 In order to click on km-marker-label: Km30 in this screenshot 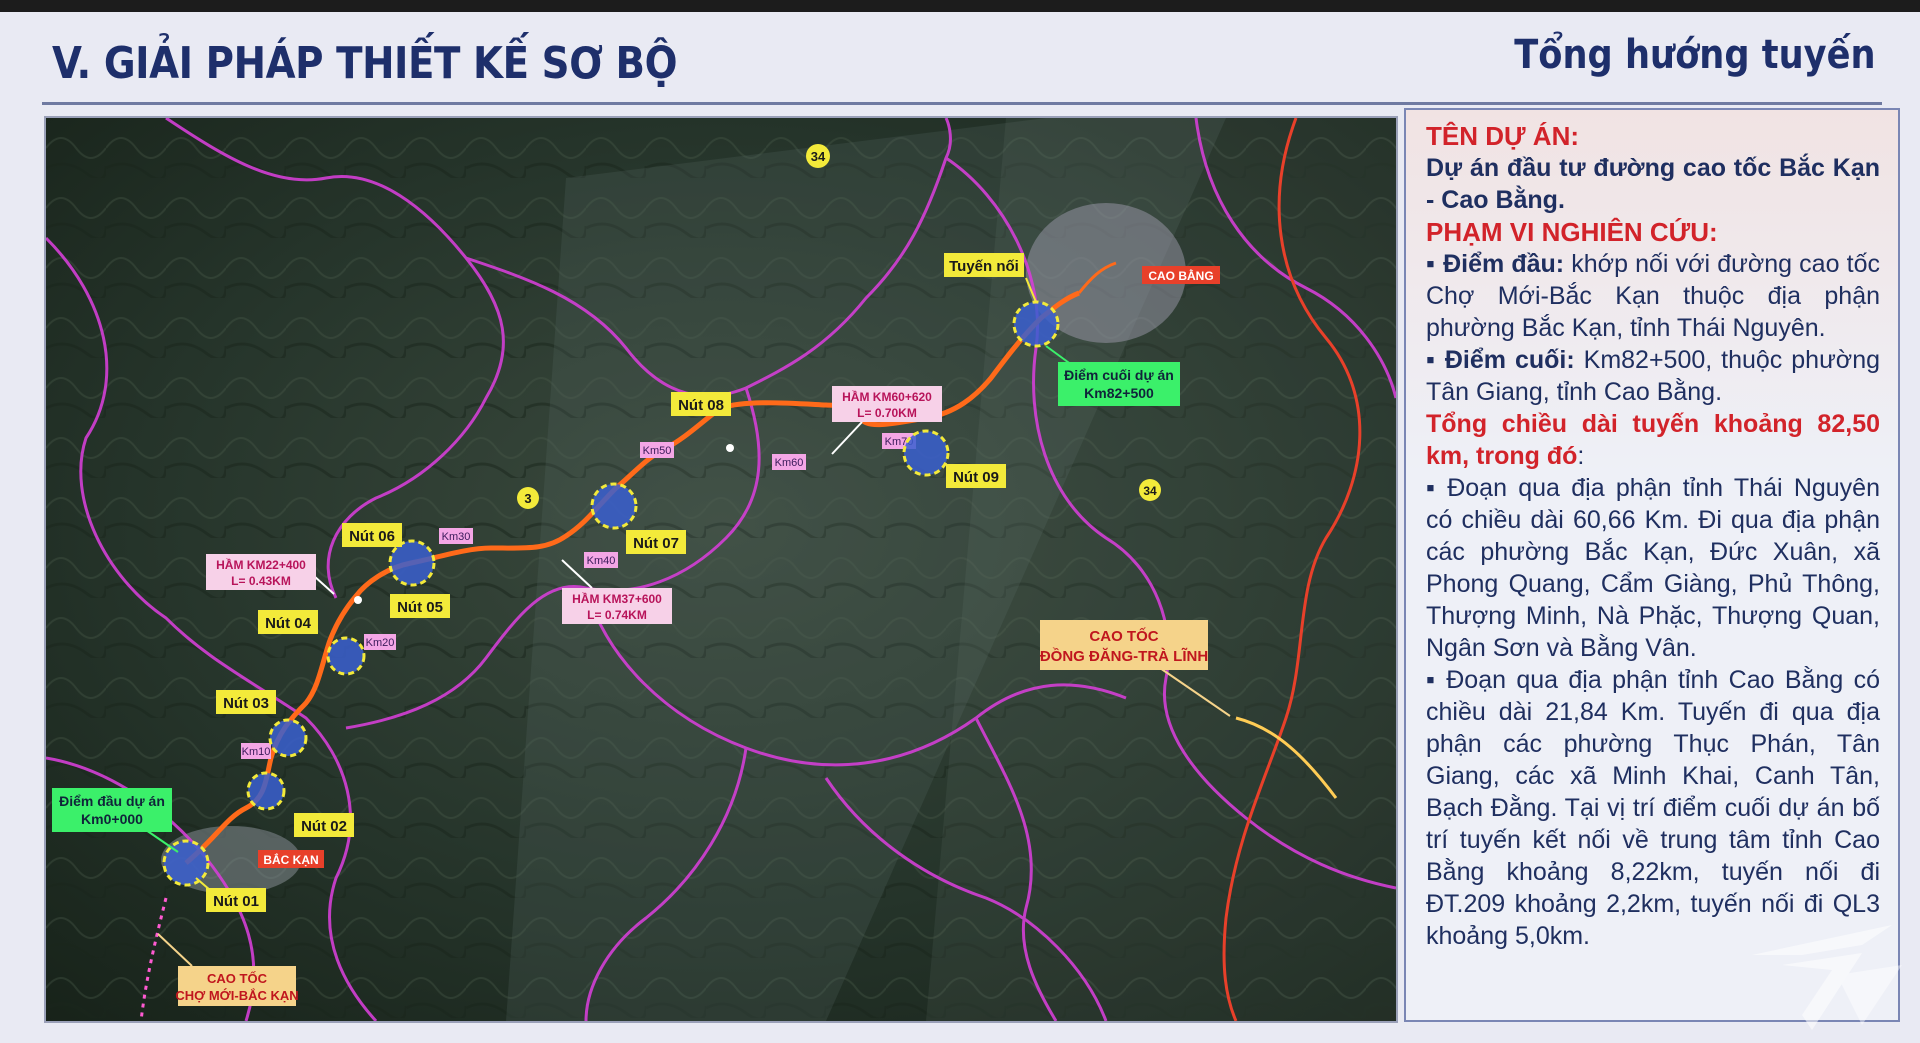, I will do `click(456, 537)`.